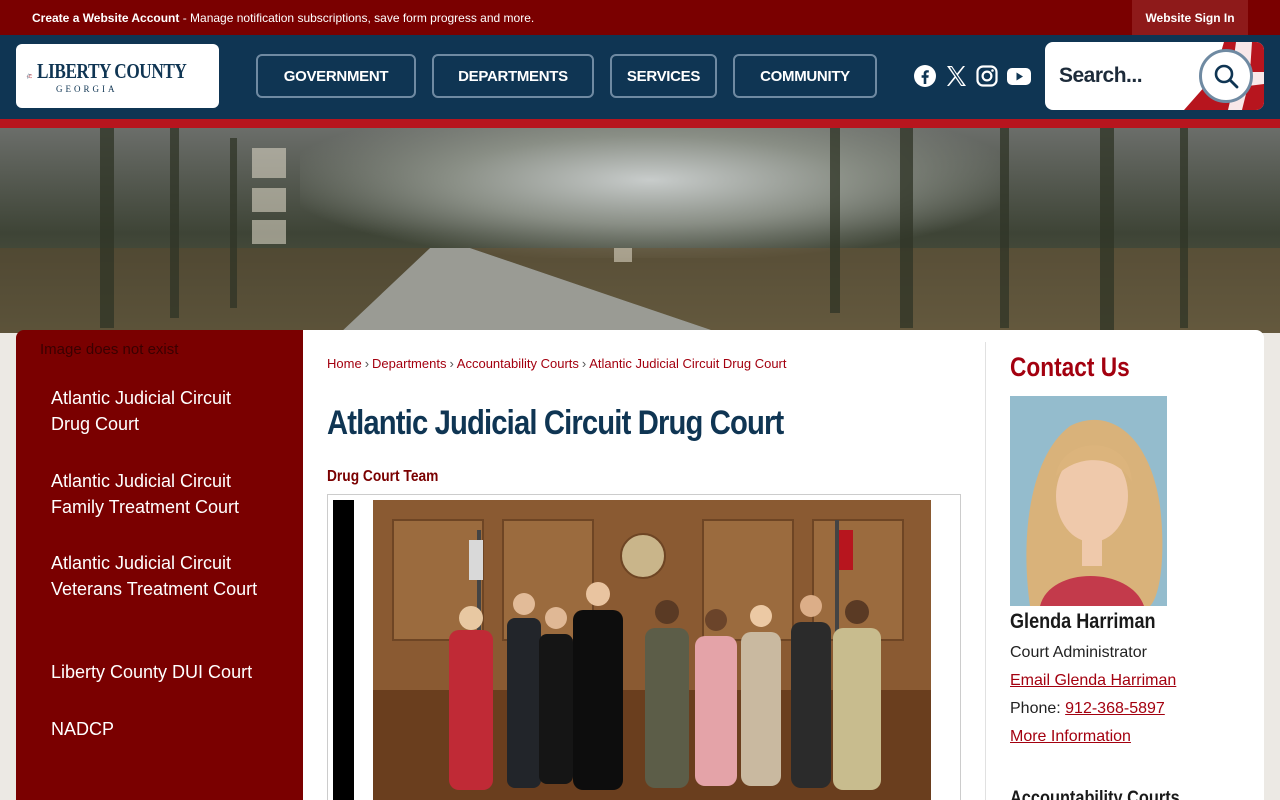  What do you see at coordinates (956, 76) in the screenshot?
I see `x-icon` at bounding box center [956, 76].